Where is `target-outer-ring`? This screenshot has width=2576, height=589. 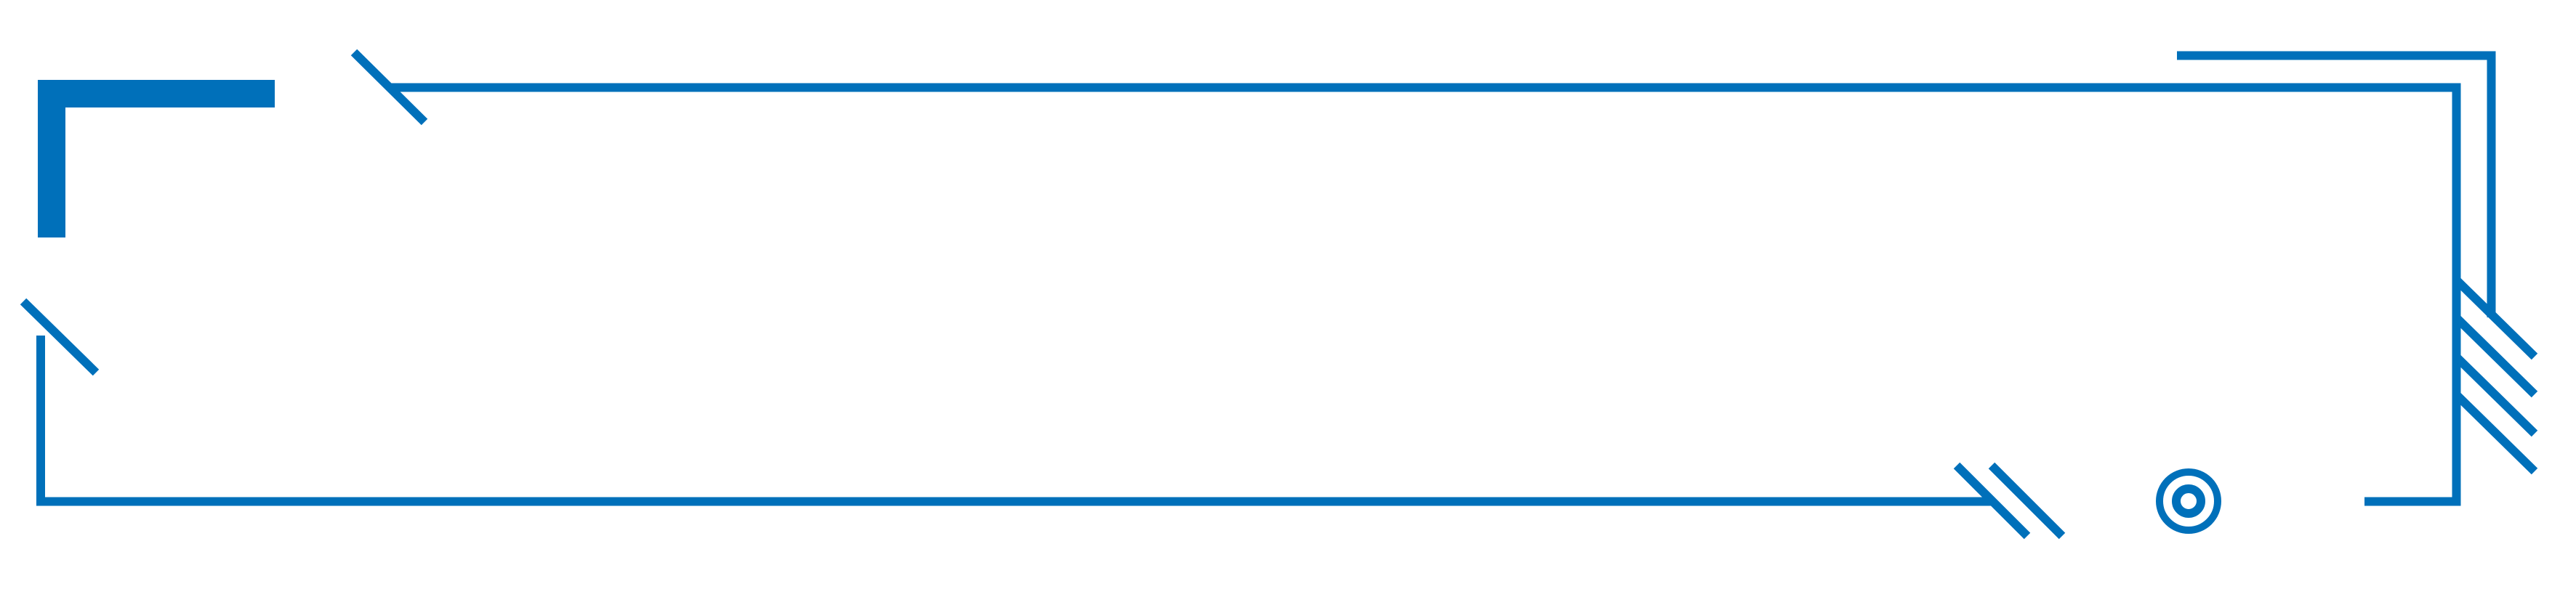
target-outer-ring is located at coordinates (2188, 501).